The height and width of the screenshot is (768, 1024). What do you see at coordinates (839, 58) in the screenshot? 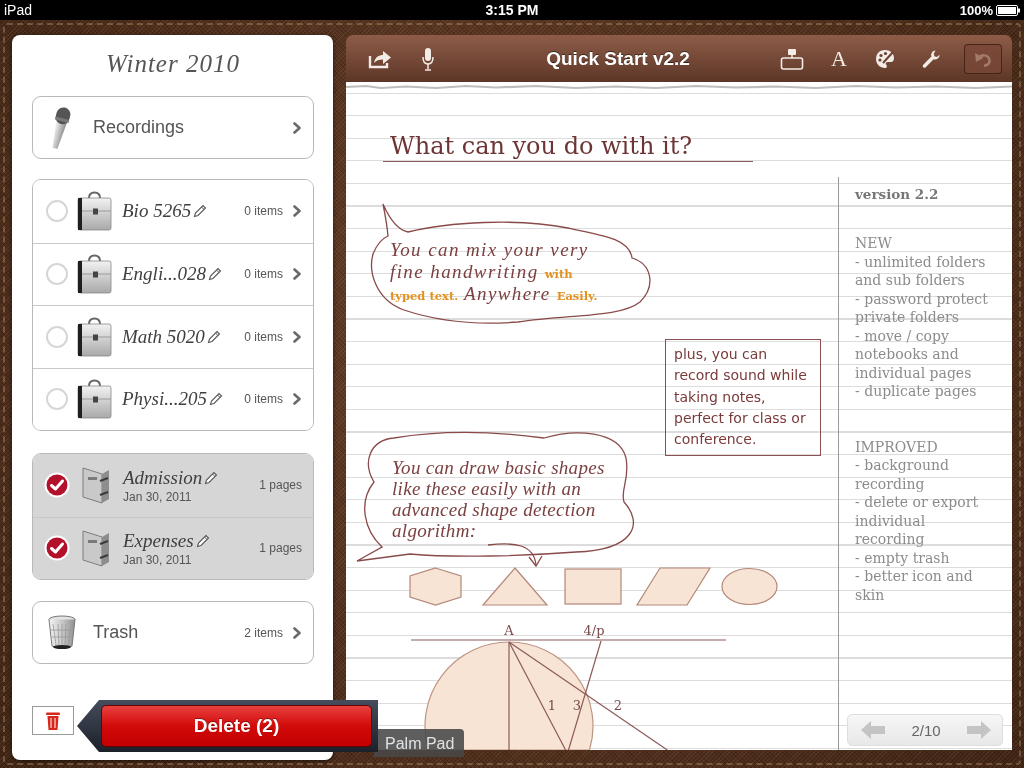
I see `font-button: A` at bounding box center [839, 58].